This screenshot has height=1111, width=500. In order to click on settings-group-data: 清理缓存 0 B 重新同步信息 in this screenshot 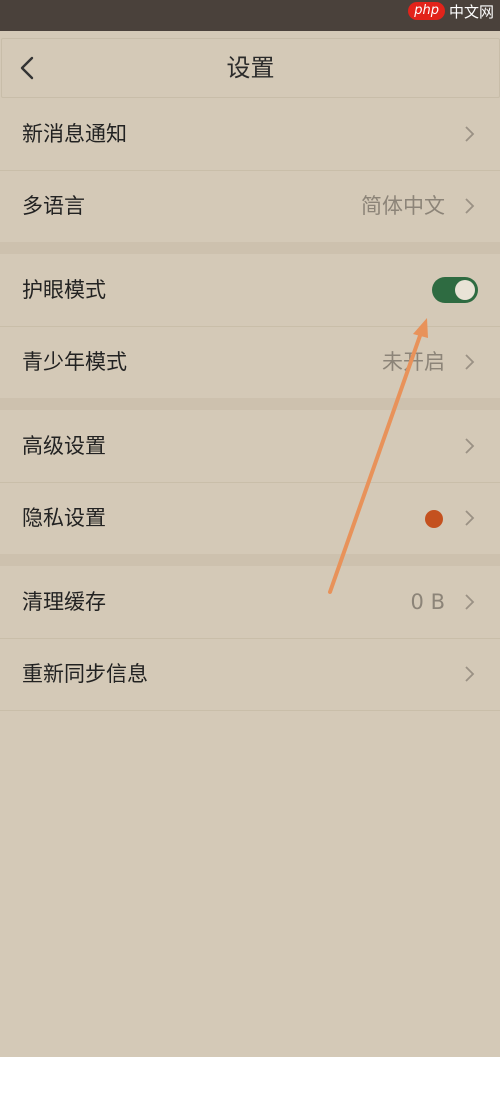, I will do `click(250, 638)`.